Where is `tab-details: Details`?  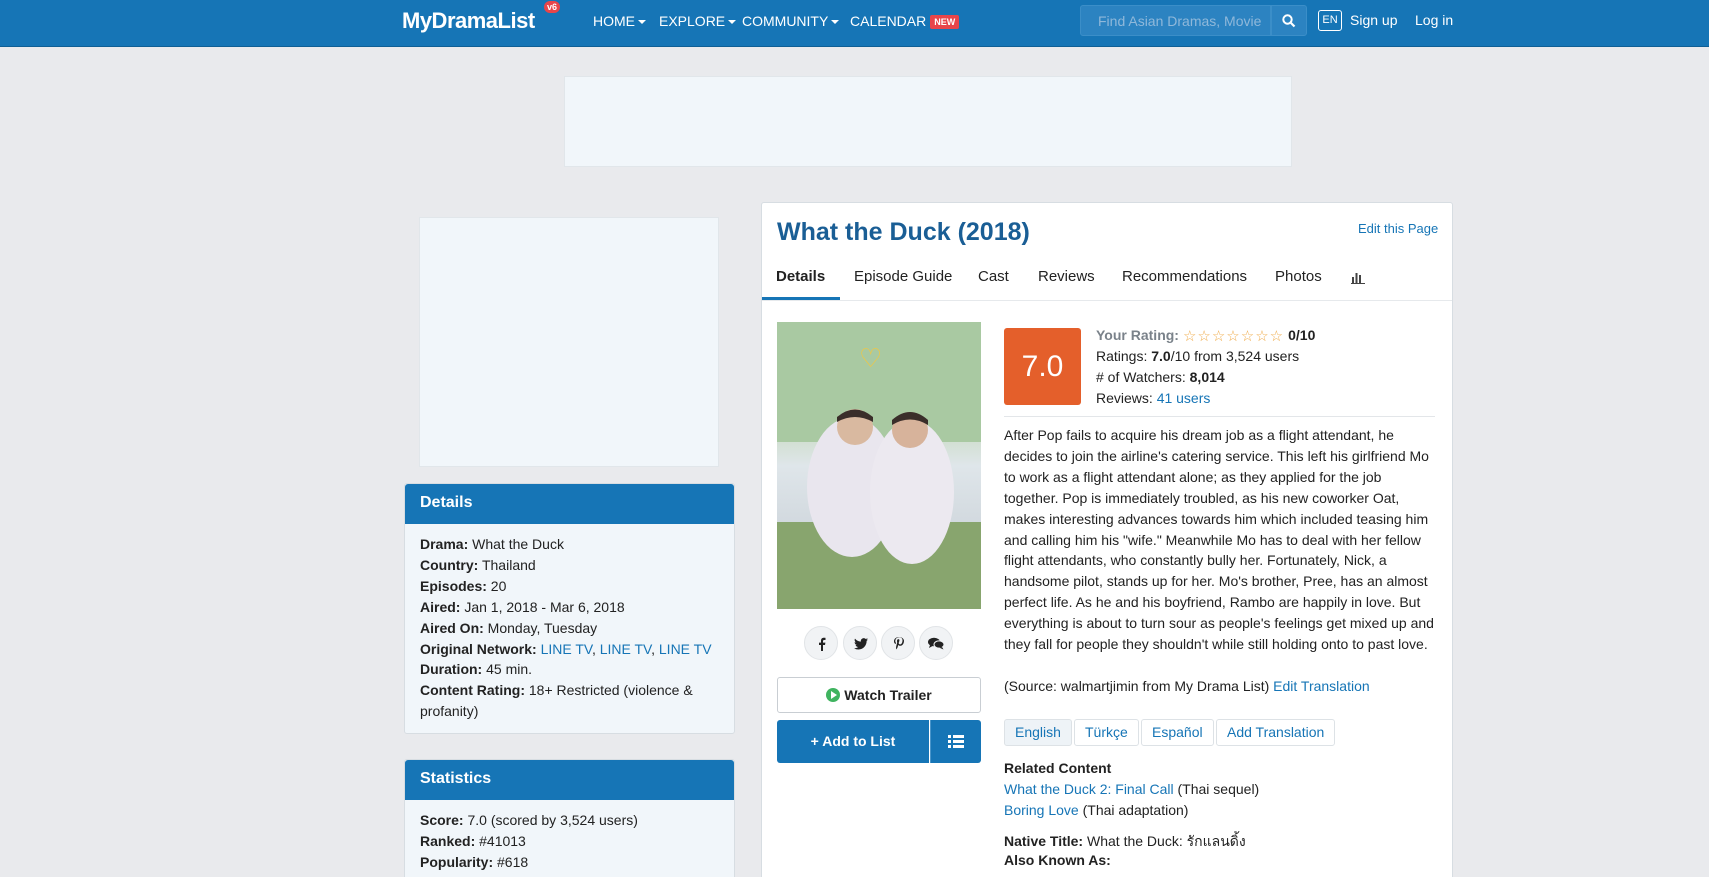 tab-details: Details is located at coordinates (800, 276).